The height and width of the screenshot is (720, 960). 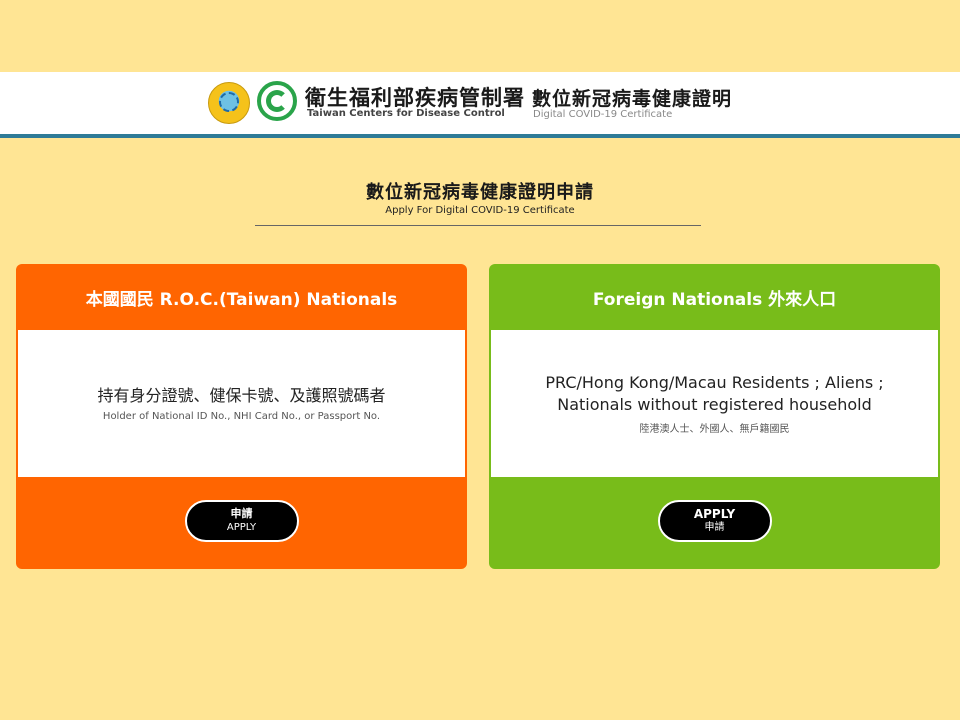 I want to click on ministry-seal-icon, so click(x=229, y=103).